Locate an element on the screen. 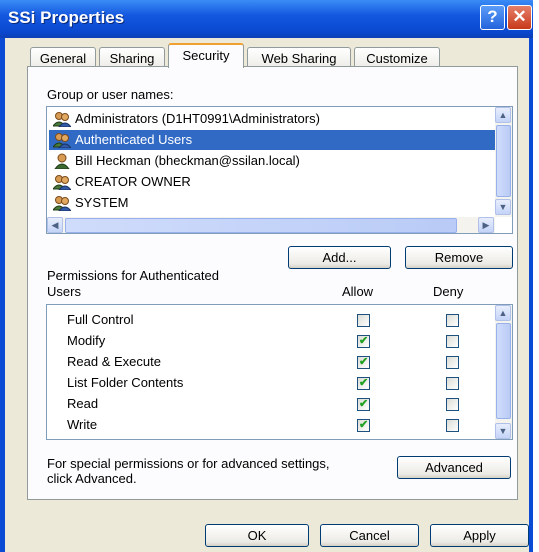  group-list-hscroll: ◀ ▶ is located at coordinates (271, 225).